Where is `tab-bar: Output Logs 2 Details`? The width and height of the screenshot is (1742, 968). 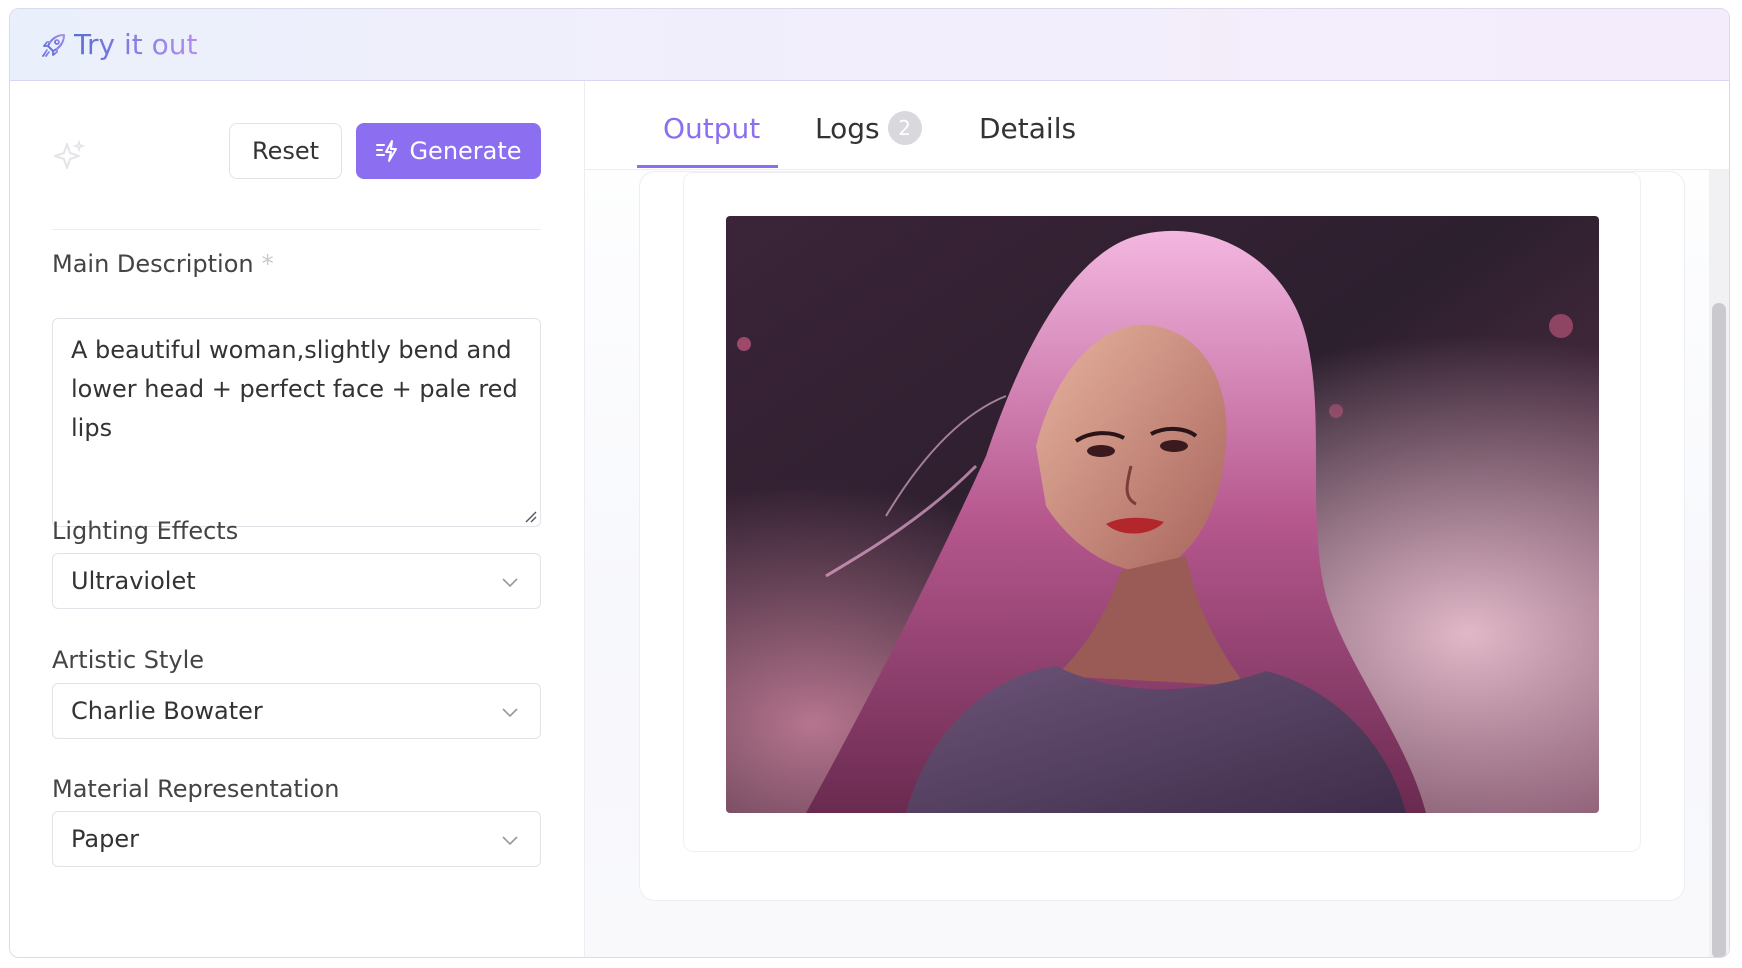
tab-bar: Output Logs 2 Details is located at coordinates (1157, 125).